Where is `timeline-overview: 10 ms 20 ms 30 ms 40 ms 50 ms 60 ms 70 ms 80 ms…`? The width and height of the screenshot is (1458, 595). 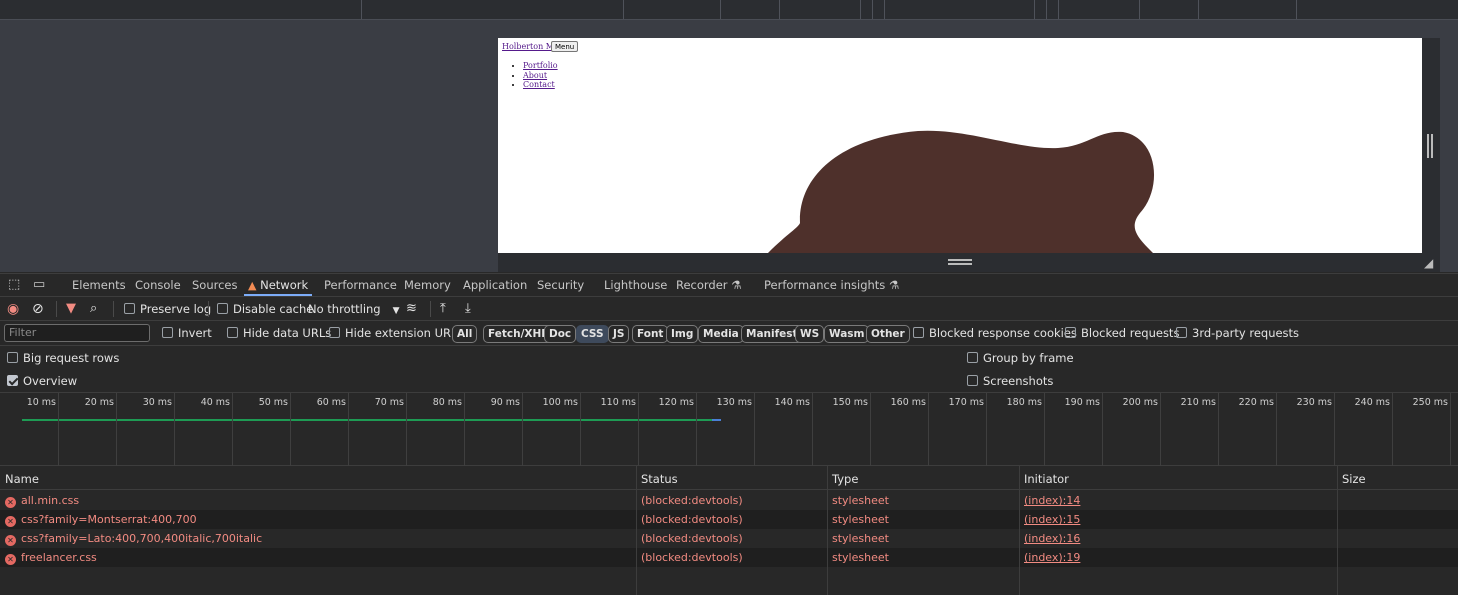
timeline-overview: 10 ms 20 ms 30 ms 40 ms 50 ms 60 ms 70 ms 80 ms… is located at coordinates (729, 429).